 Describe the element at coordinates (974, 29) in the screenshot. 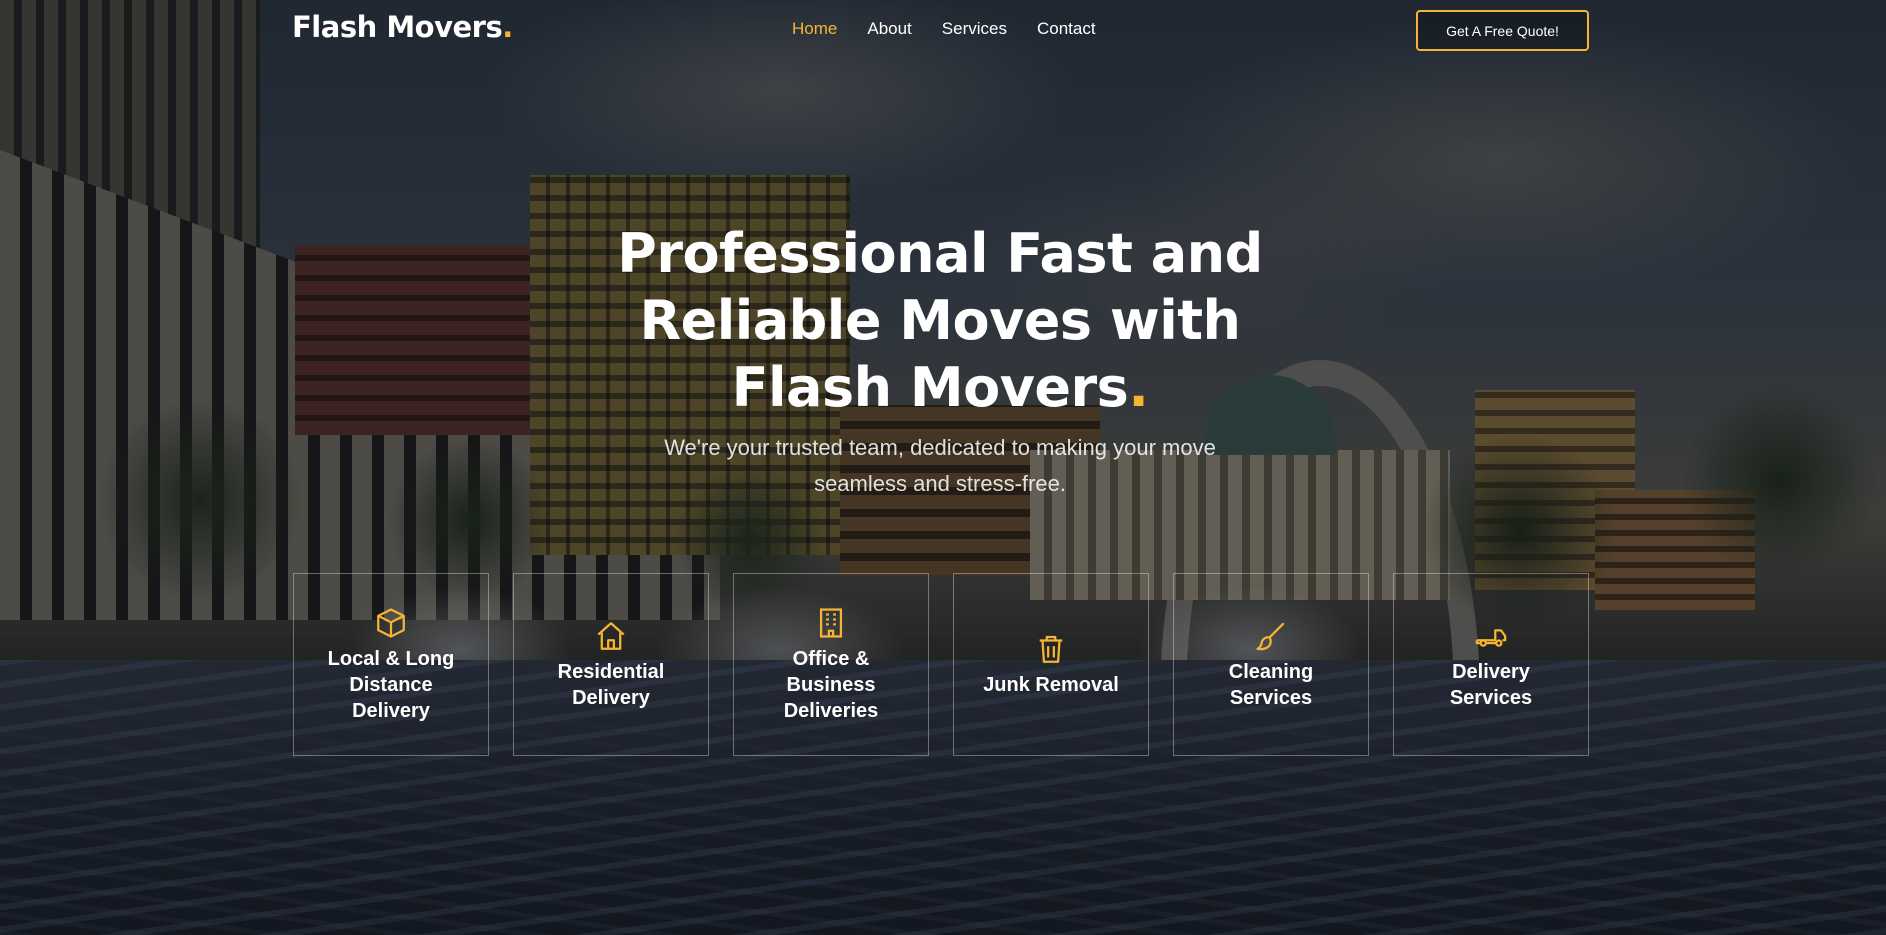

I see `nav-services: Services` at that location.